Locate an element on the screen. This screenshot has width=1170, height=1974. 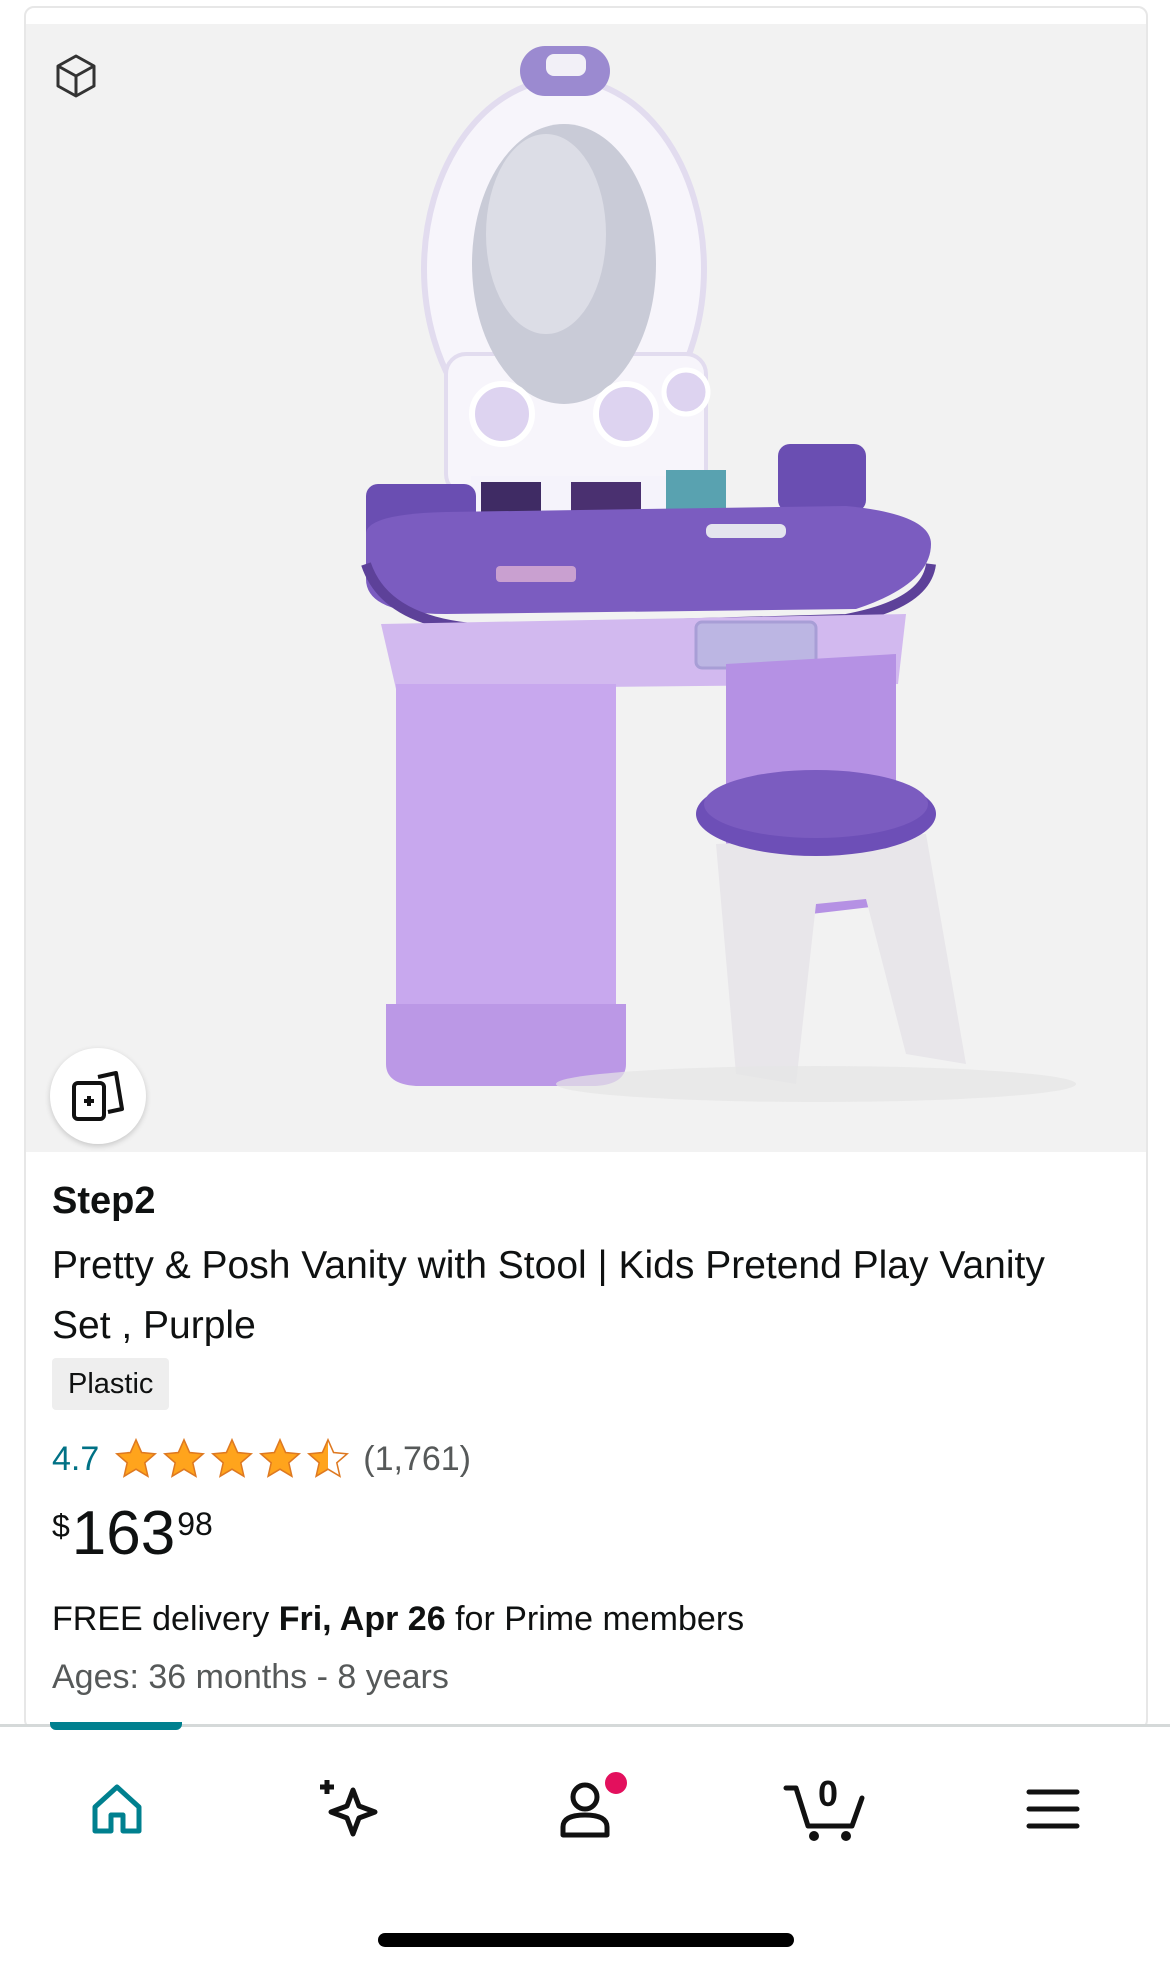
rating-value: 4.7 is located at coordinates (76, 1458).